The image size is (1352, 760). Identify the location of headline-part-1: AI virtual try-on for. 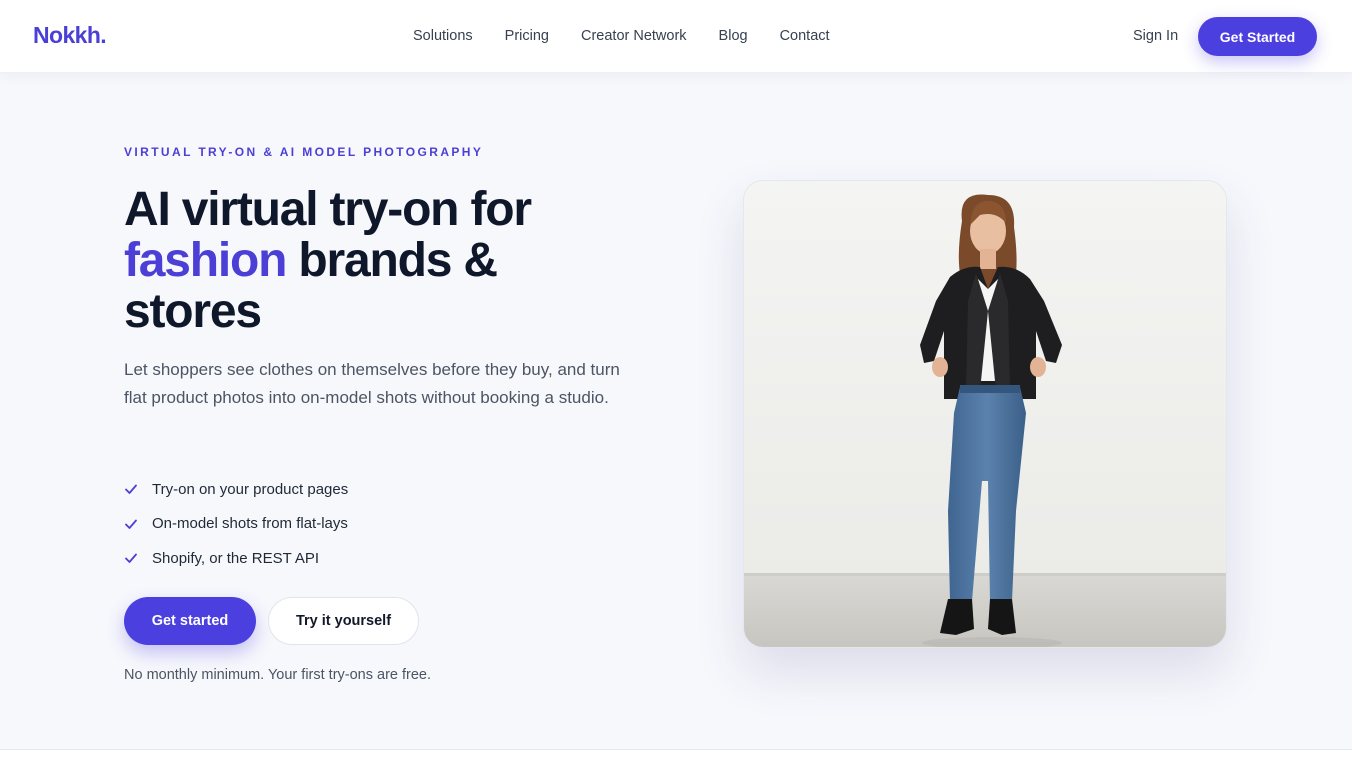
(328, 209).